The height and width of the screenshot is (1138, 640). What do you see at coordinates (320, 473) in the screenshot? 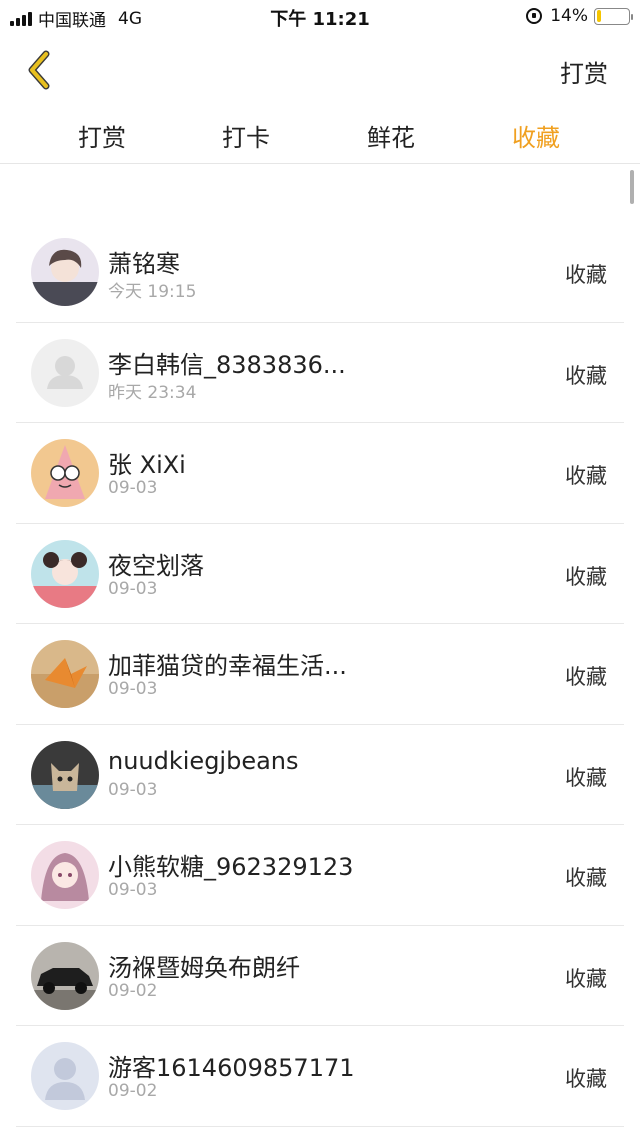
I see `list-item: 张 XiXi 09-03 收藏` at bounding box center [320, 473].